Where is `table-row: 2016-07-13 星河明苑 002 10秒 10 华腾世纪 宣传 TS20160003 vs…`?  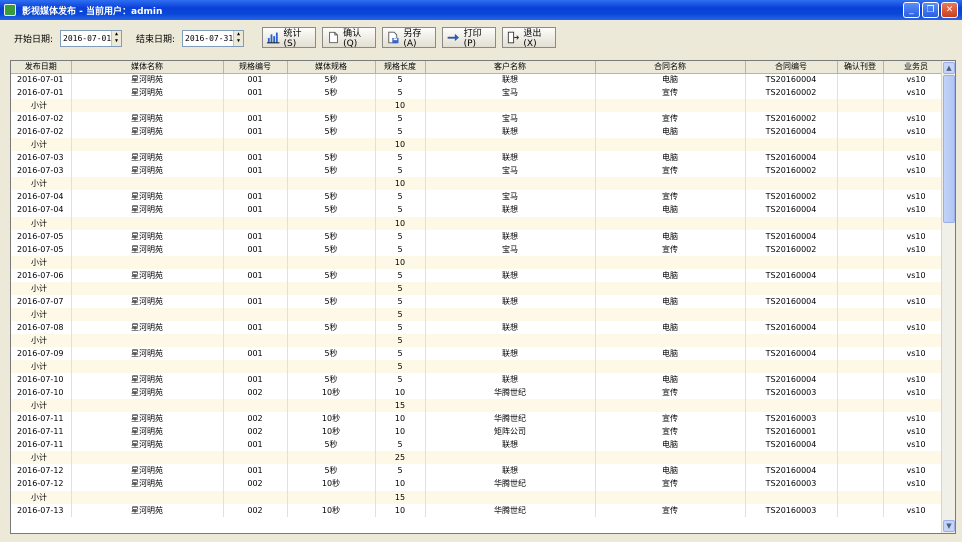
table-row: 2016-07-13 星河明苑 002 10秒 10 华腾世纪 宣传 TS20160003 vs… is located at coordinates (480, 510).